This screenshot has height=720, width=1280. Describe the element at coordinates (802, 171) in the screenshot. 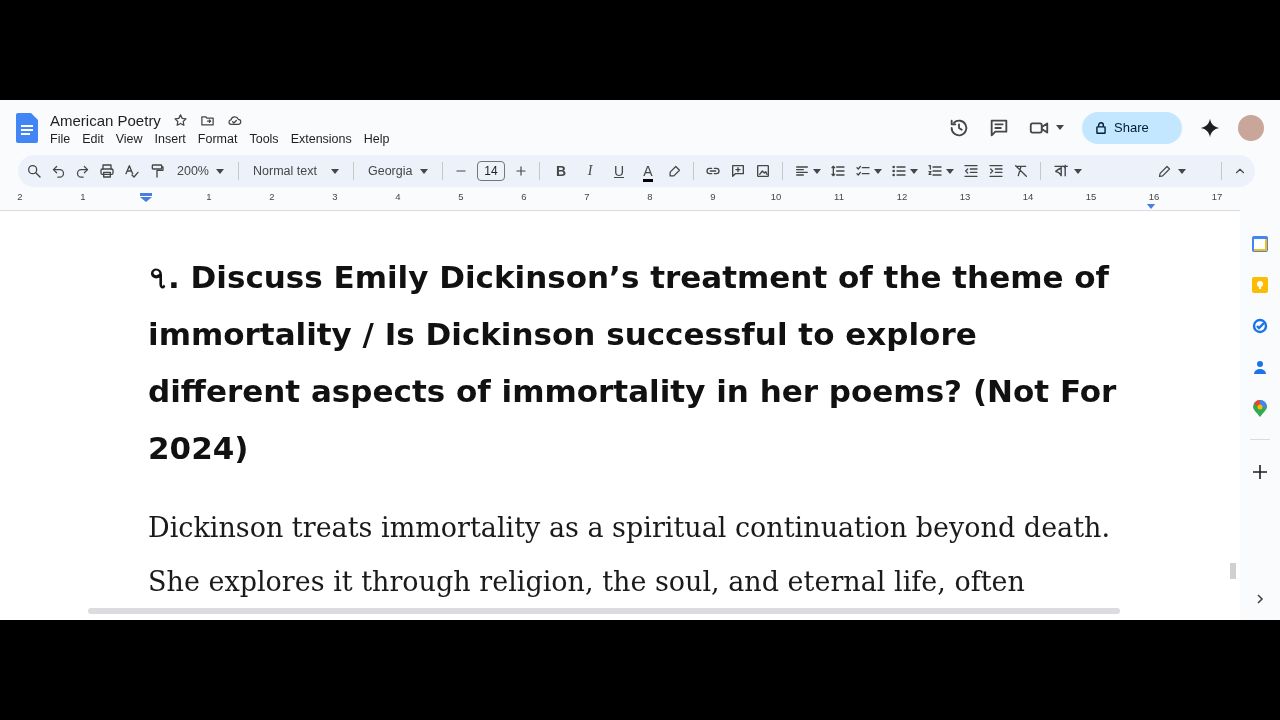

I see `align-left-icon` at that location.